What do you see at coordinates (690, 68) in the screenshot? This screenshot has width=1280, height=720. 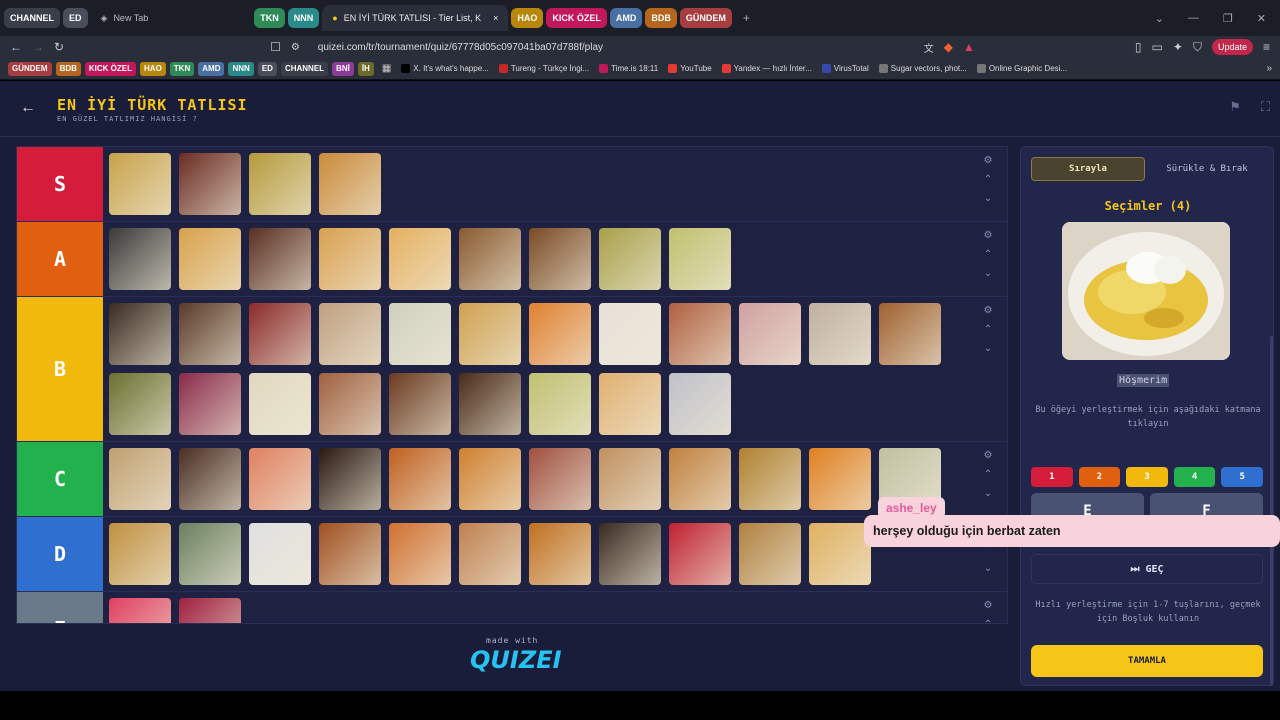 I see `bookmark-link: YouTube` at bounding box center [690, 68].